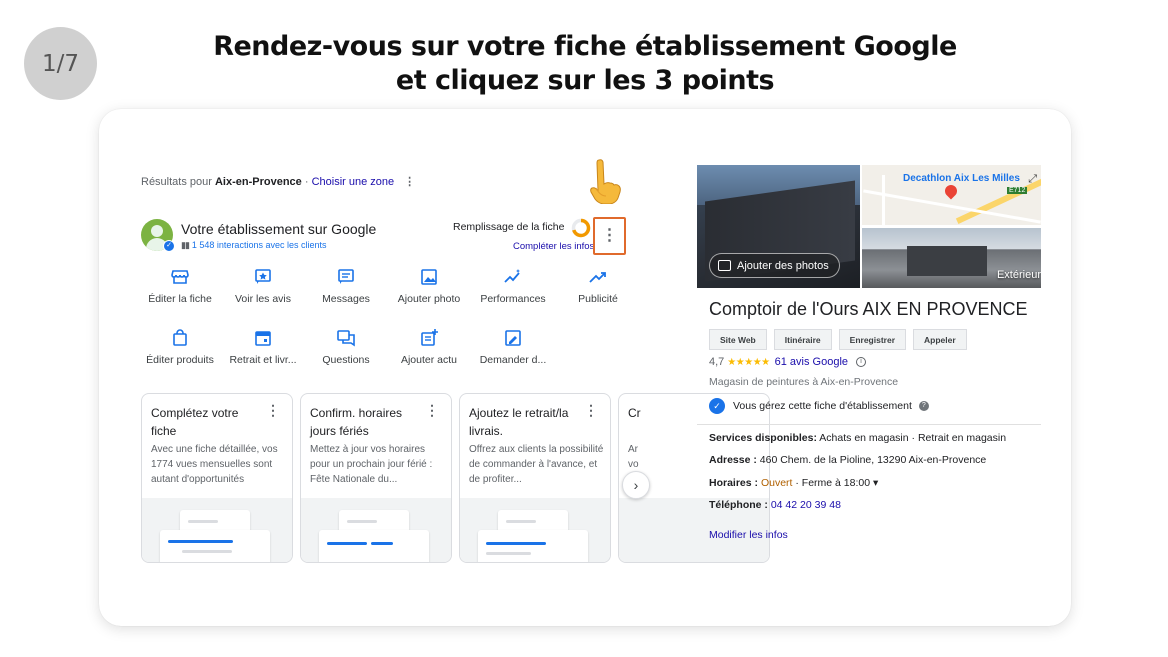  I want to click on results-prefix: Résultats pour, so click(178, 182).